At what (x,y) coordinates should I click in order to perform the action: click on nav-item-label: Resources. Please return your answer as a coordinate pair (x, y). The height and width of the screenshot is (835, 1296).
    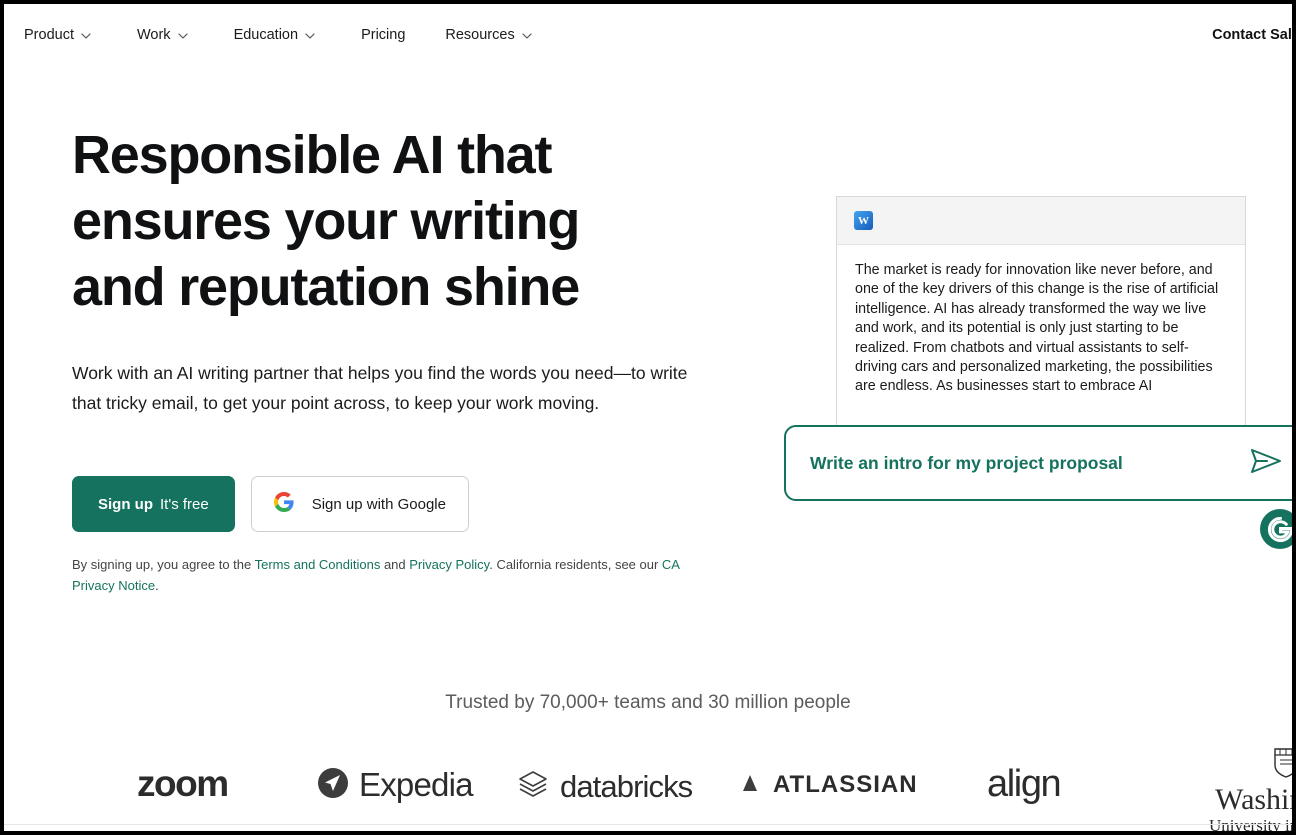
    Looking at the image, I should click on (480, 35).